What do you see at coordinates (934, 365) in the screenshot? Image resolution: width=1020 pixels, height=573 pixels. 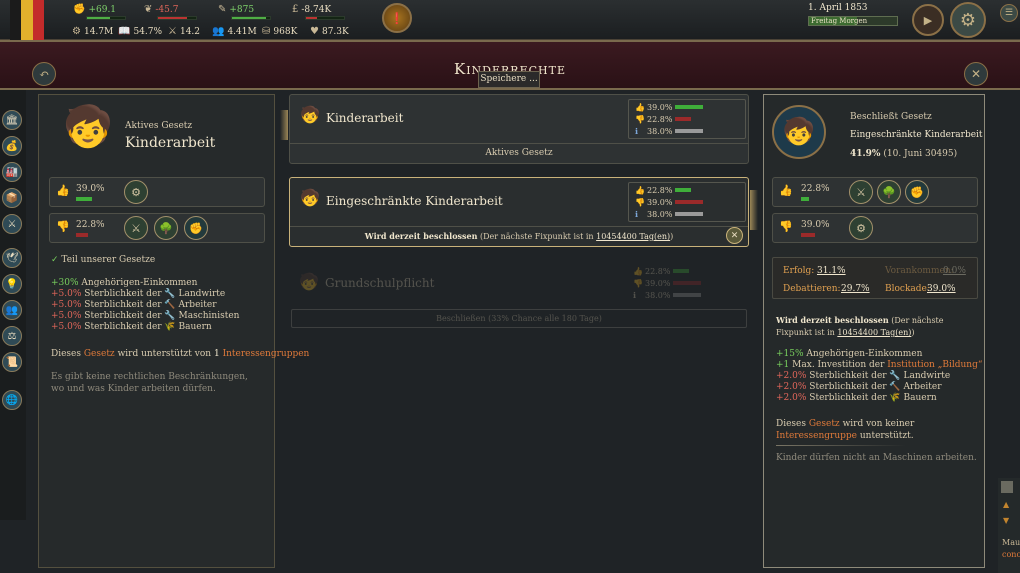 I see `institution-link: Institution „Bildung“` at bounding box center [934, 365].